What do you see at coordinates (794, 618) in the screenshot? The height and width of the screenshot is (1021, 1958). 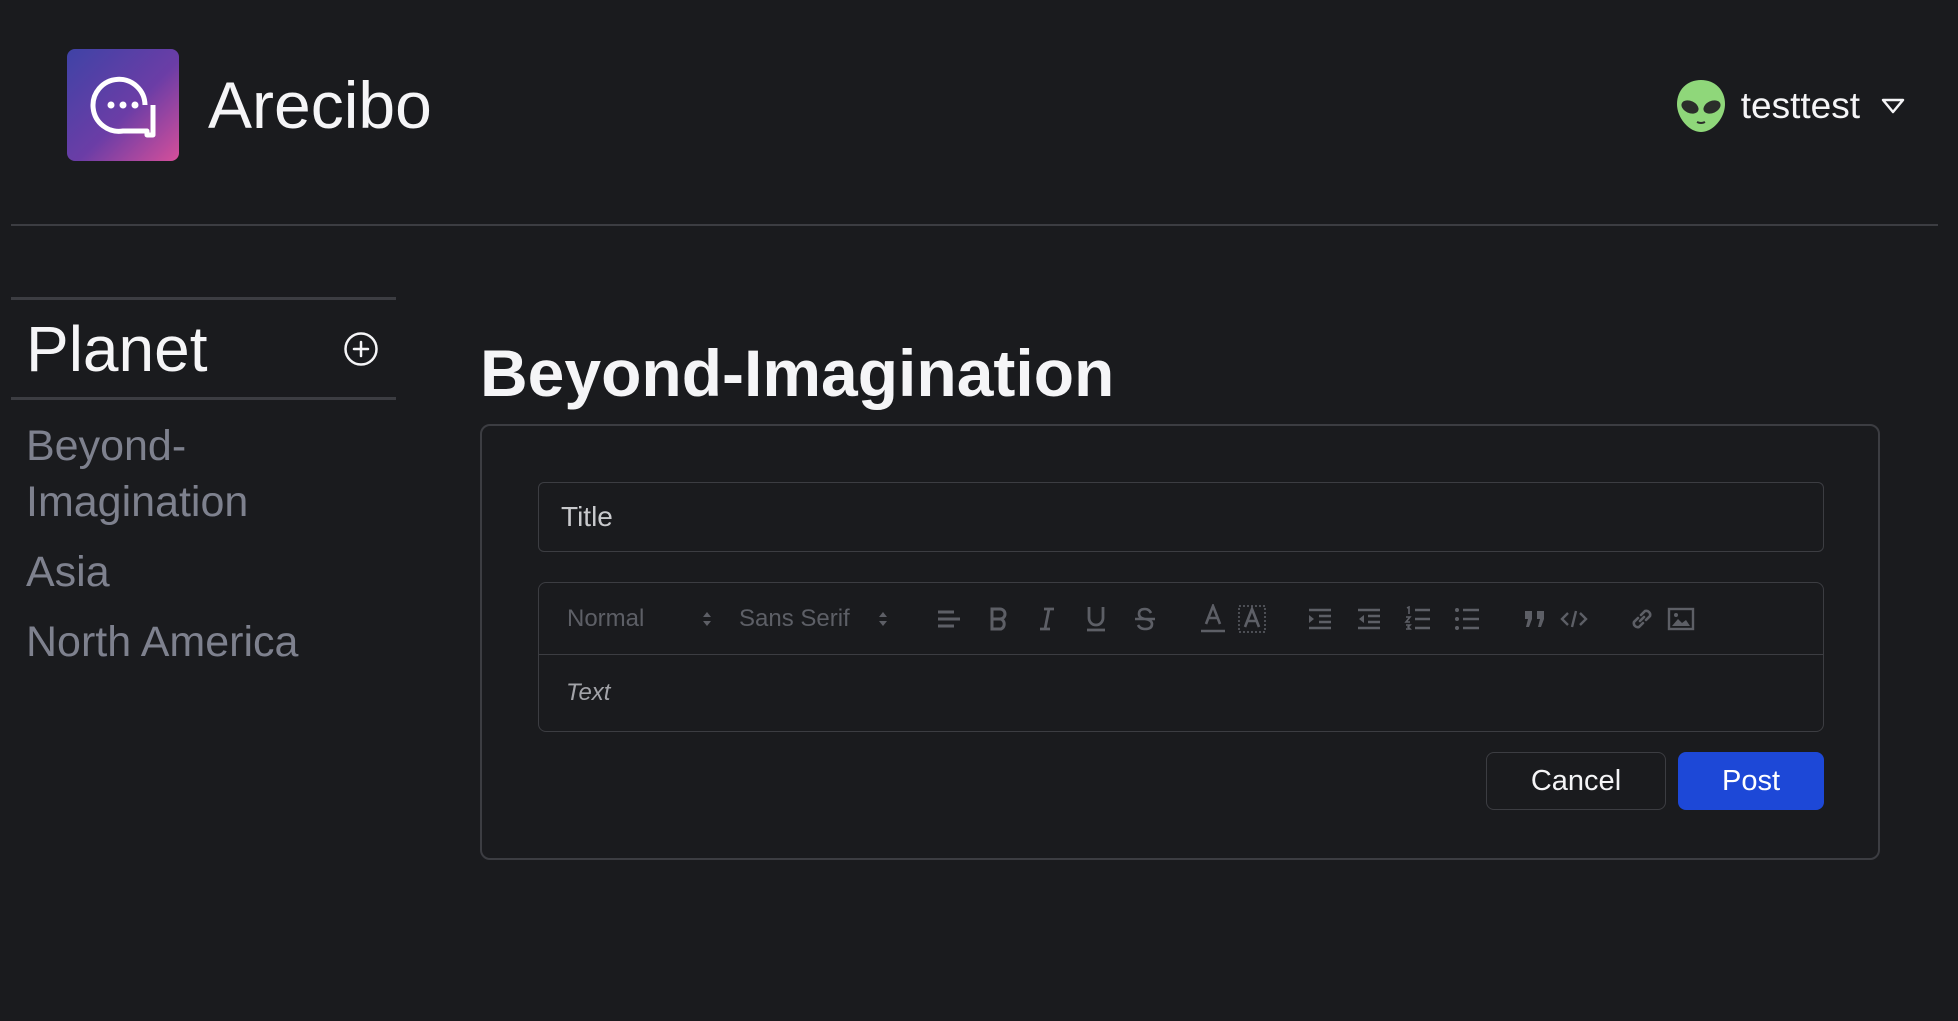 I see `font-select-value: Sans Serif` at bounding box center [794, 618].